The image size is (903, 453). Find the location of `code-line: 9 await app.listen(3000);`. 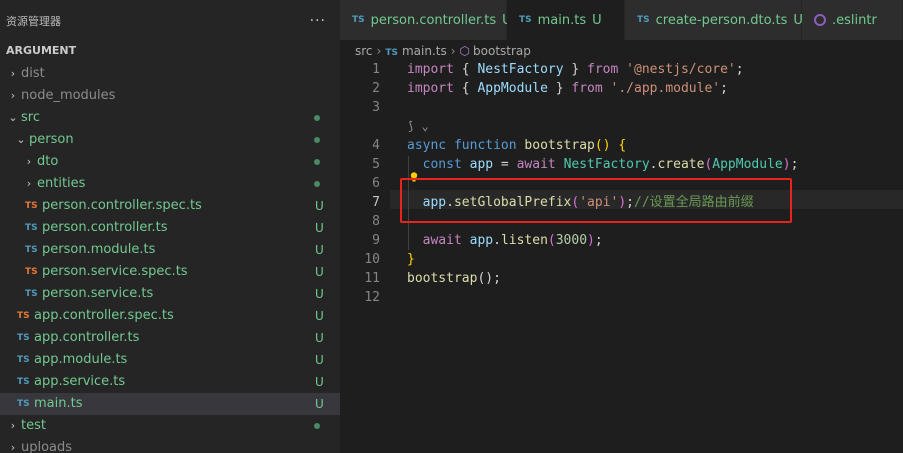

code-line: 9 await app.listen(3000); is located at coordinates (621, 240).